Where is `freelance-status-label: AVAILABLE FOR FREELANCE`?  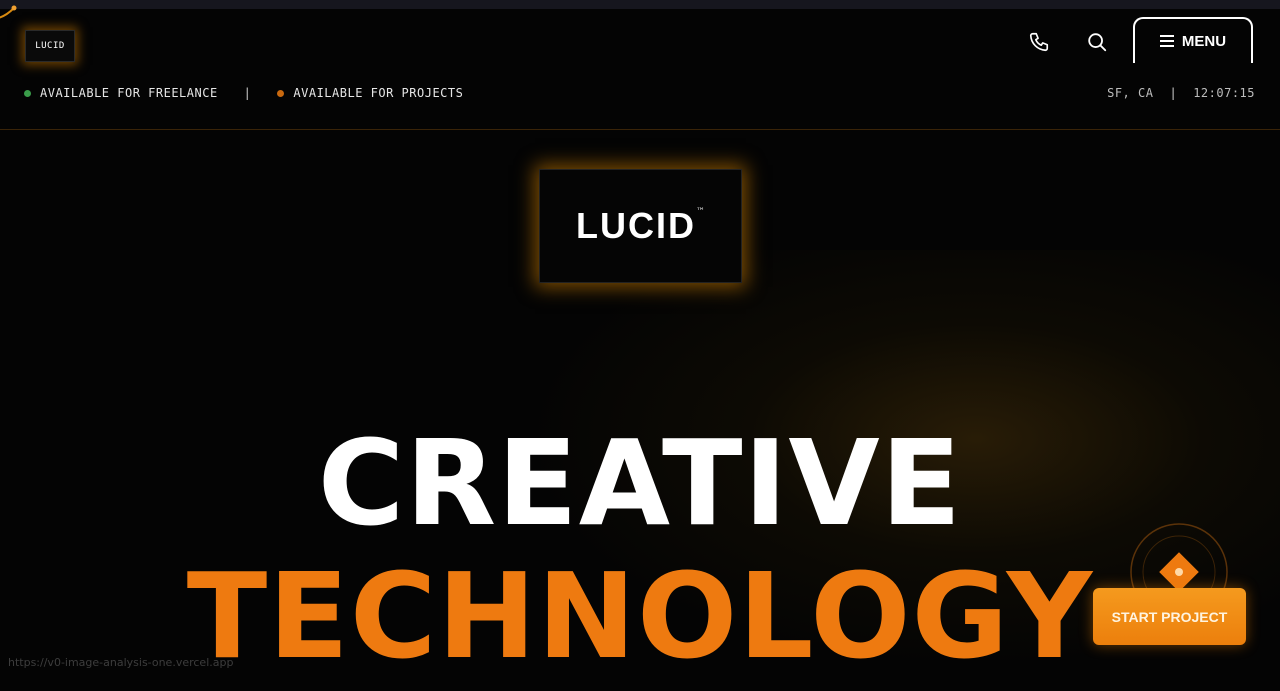
freelance-status-label: AVAILABLE FOR FREELANCE is located at coordinates (129, 93).